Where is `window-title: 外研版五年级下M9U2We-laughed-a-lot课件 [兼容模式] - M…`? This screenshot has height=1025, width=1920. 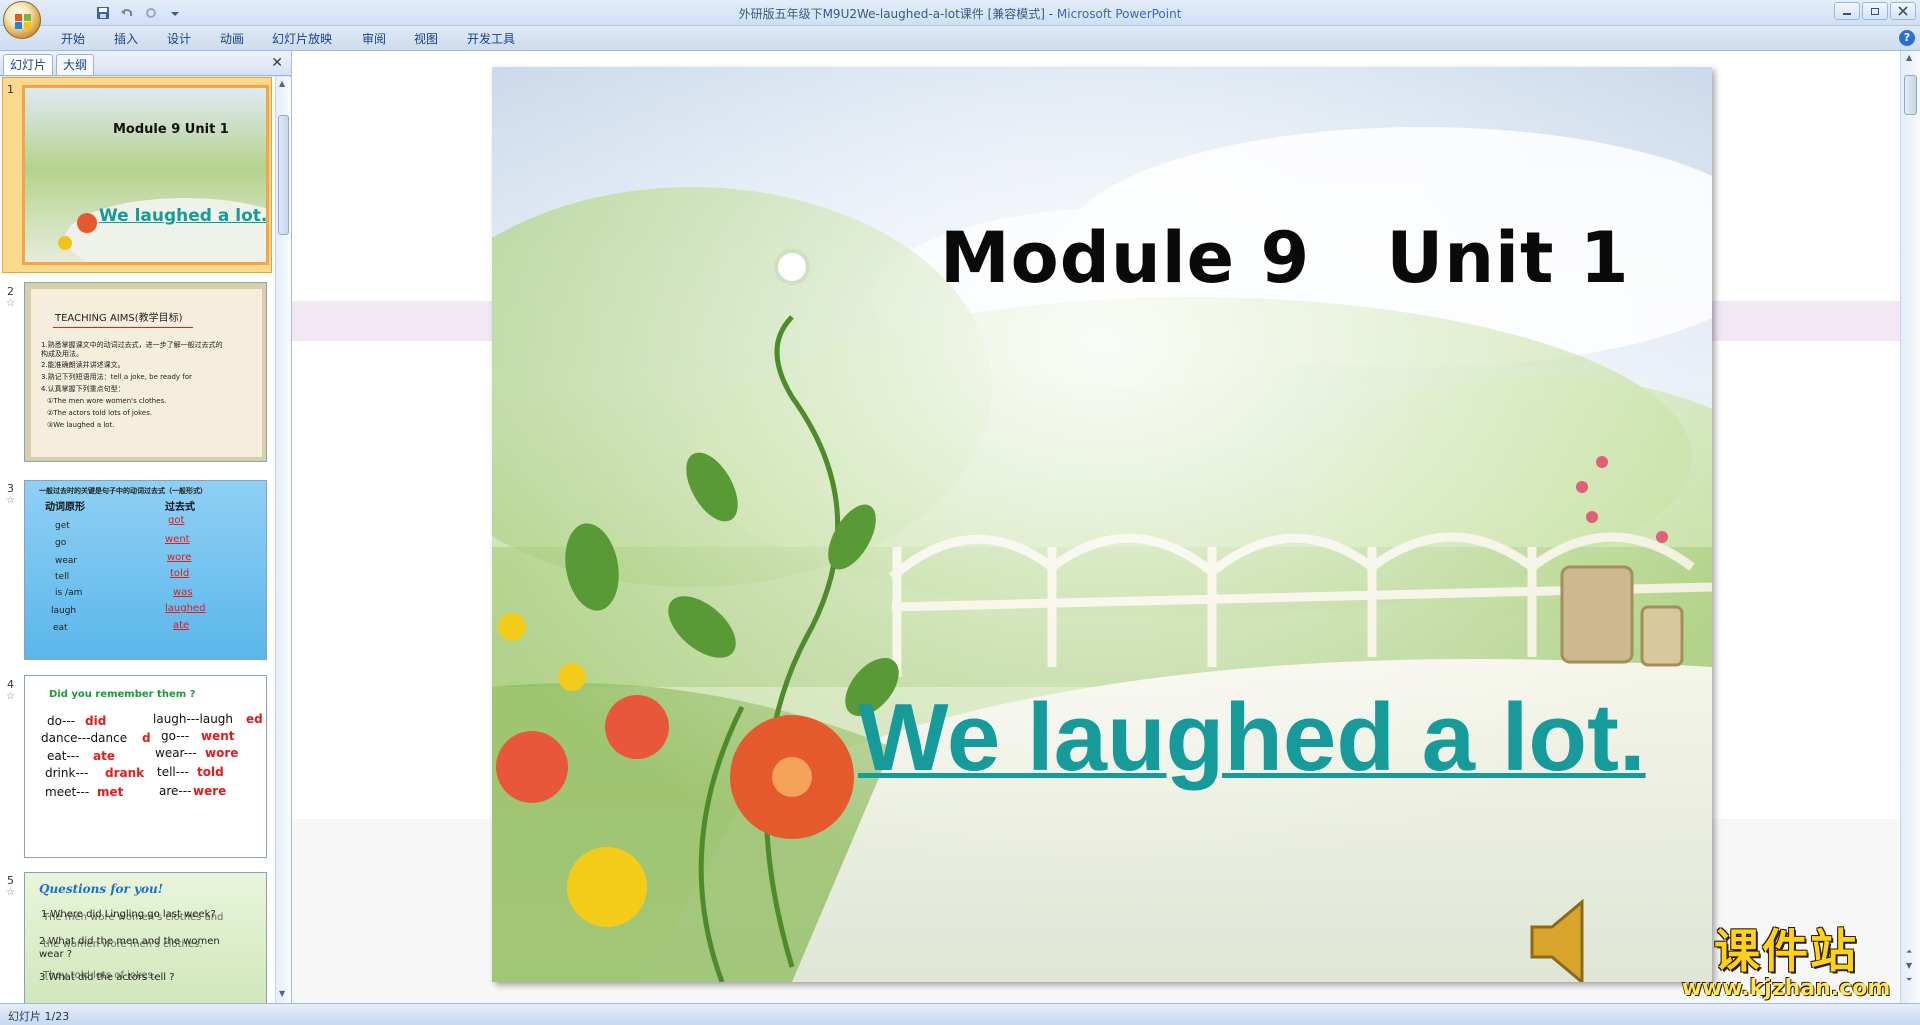 window-title: 外研版五年级下M9U2We-laughed-a-lot课件 [兼容模式] - M… is located at coordinates (960, 13).